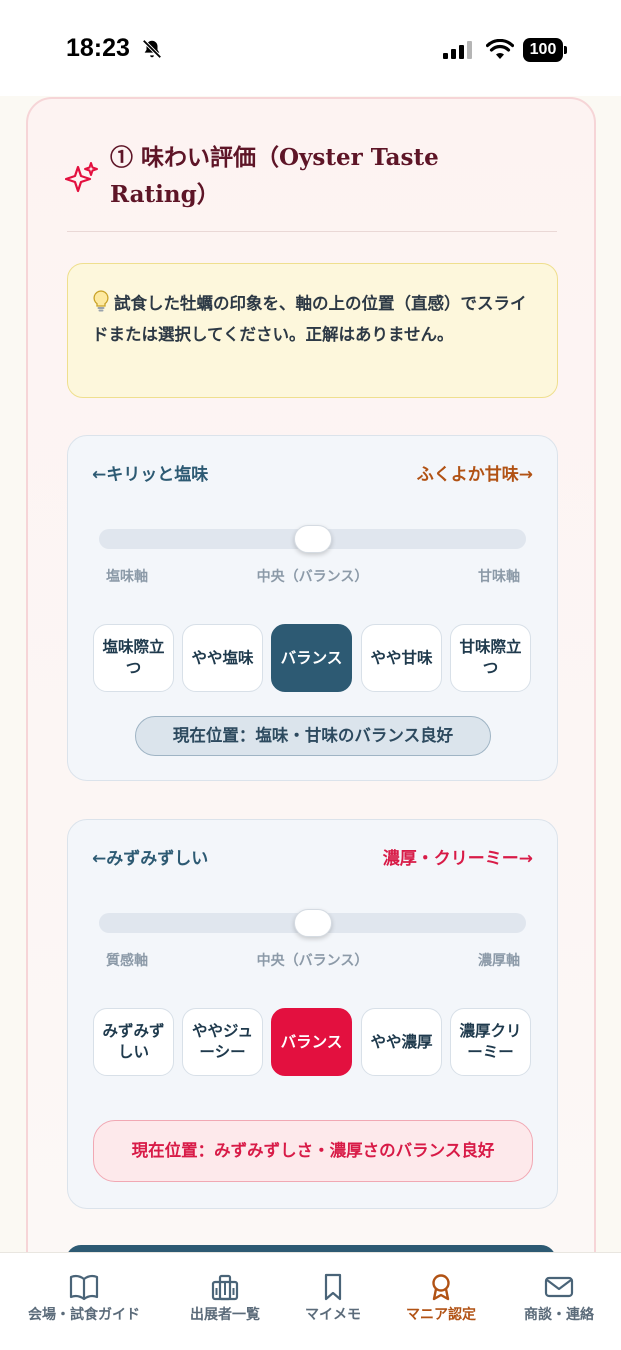  What do you see at coordinates (490, 1042) in the screenshot?
I see `option-rich-creamy: 濃厚クリーミー` at bounding box center [490, 1042].